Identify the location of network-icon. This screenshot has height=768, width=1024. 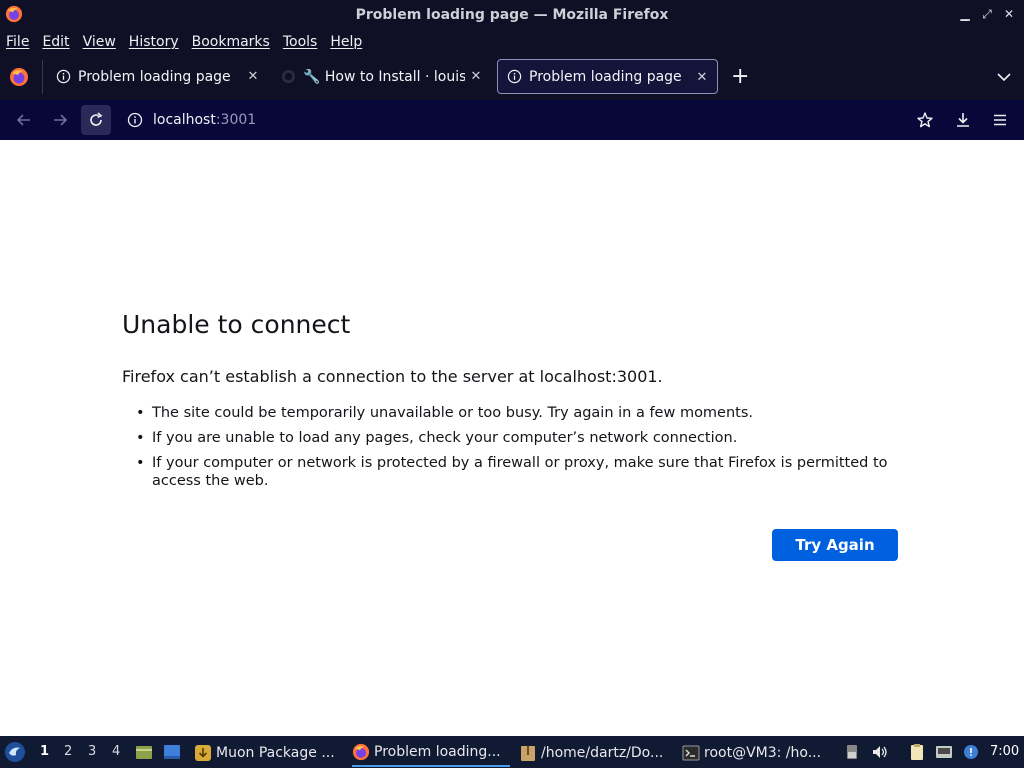
(944, 752).